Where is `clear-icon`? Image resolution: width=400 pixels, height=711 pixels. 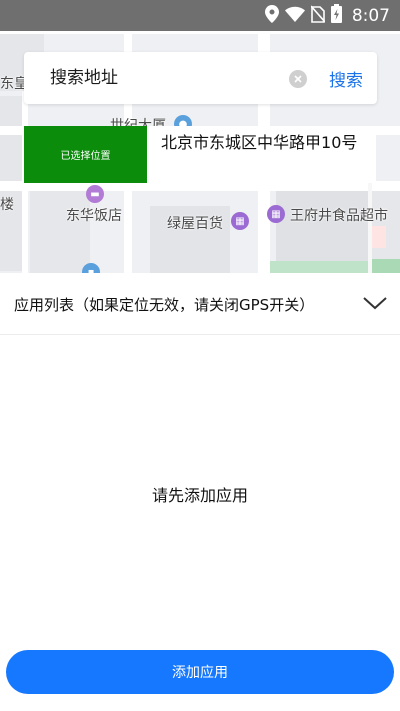 clear-icon is located at coordinates (298, 79).